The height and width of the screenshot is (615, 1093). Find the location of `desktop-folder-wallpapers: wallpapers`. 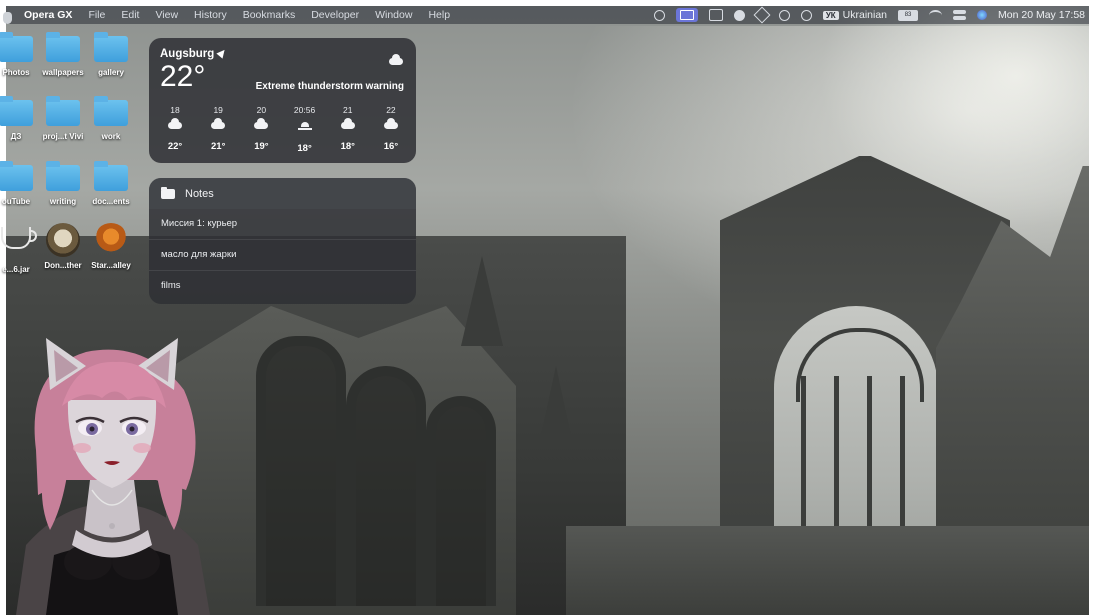

desktop-folder-wallpapers: wallpapers is located at coordinates (63, 54).